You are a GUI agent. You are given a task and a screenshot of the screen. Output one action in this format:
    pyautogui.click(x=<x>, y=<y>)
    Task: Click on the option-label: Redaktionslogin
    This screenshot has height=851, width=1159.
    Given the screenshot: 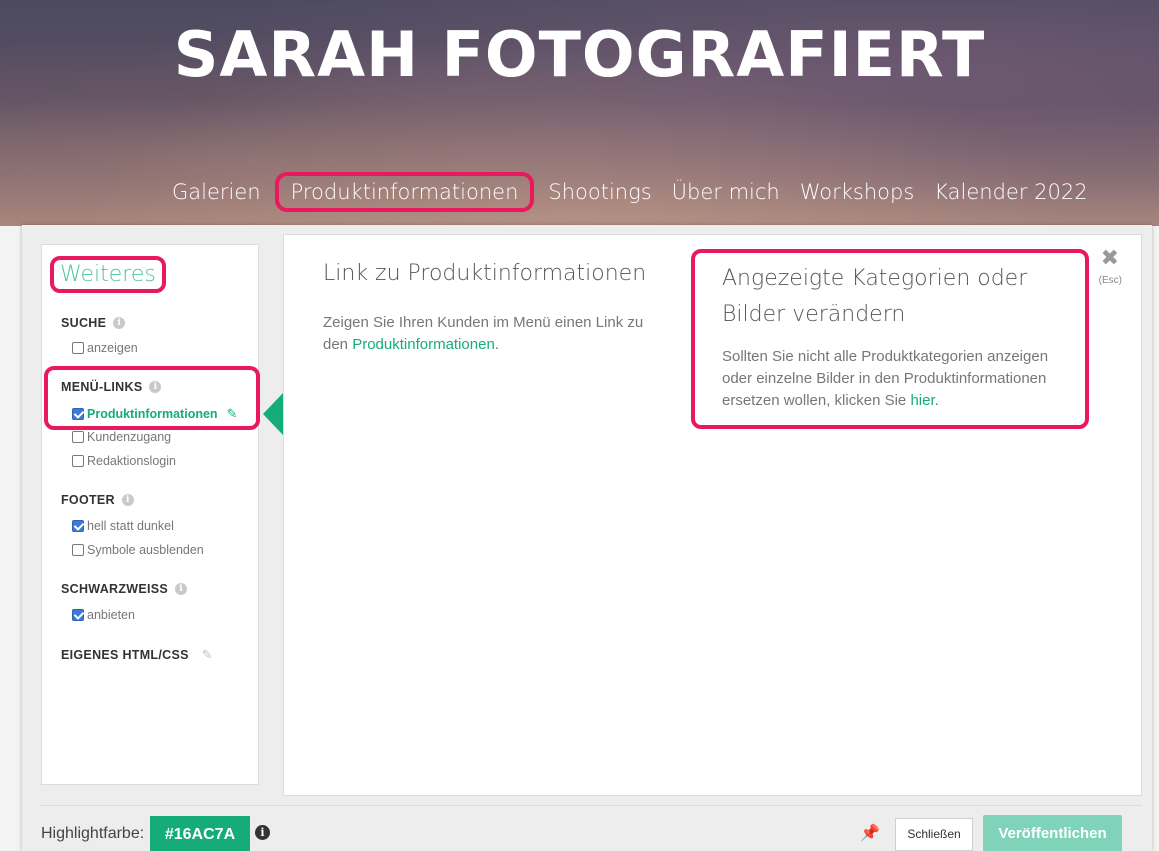 What is the action you would take?
    pyautogui.click(x=131, y=461)
    